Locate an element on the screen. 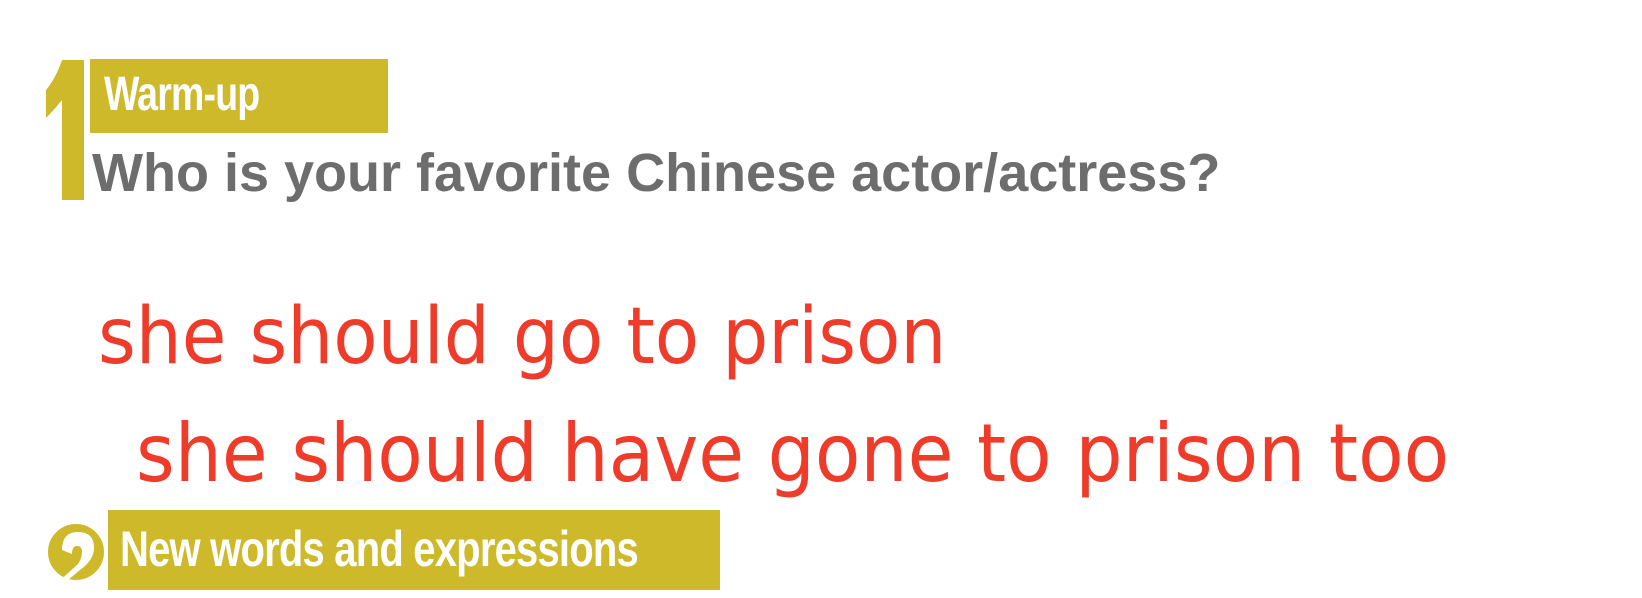  note-line-1: she should go to prison is located at coordinates (522, 337).